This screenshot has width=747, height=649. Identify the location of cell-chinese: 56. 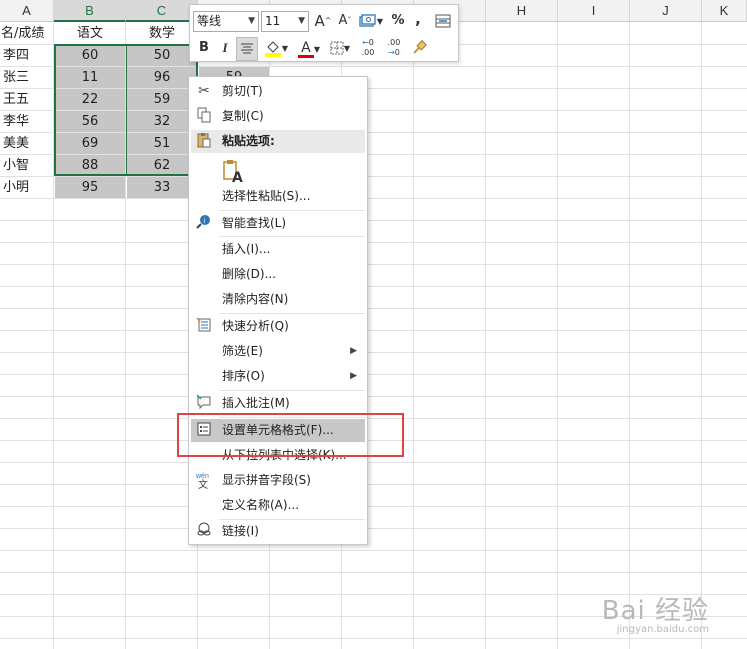
(90, 121).